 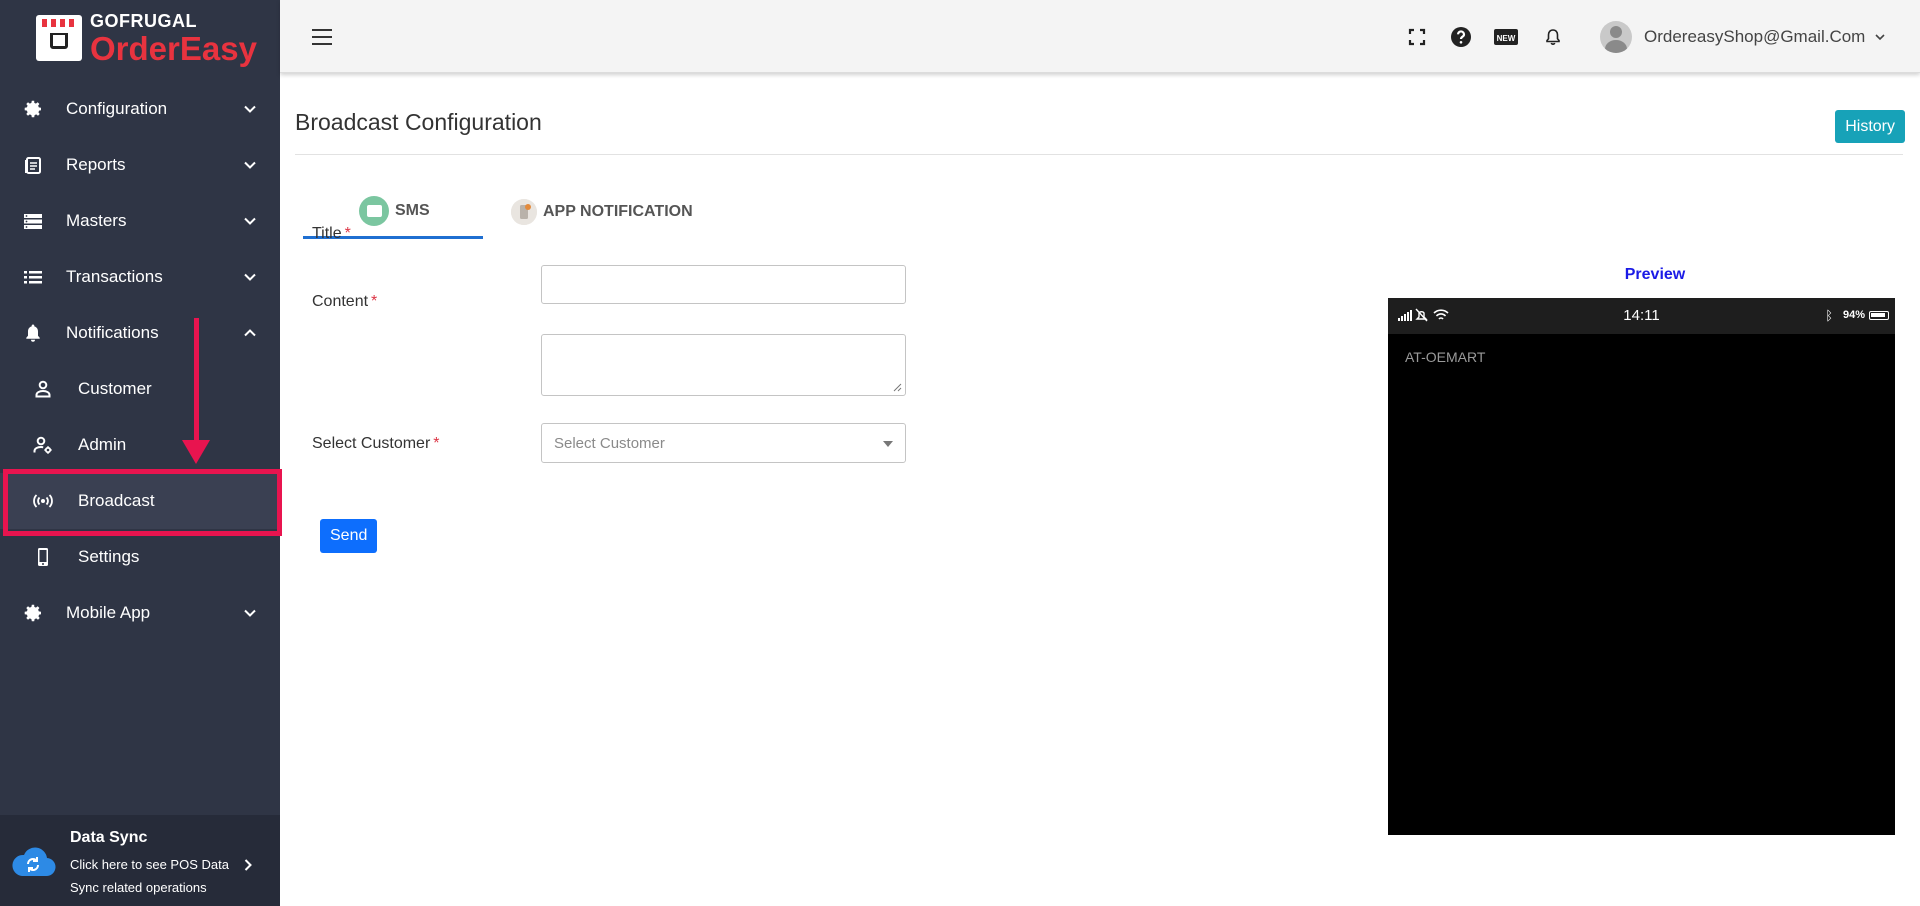 I want to click on help-icon, so click(x=1461, y=37).